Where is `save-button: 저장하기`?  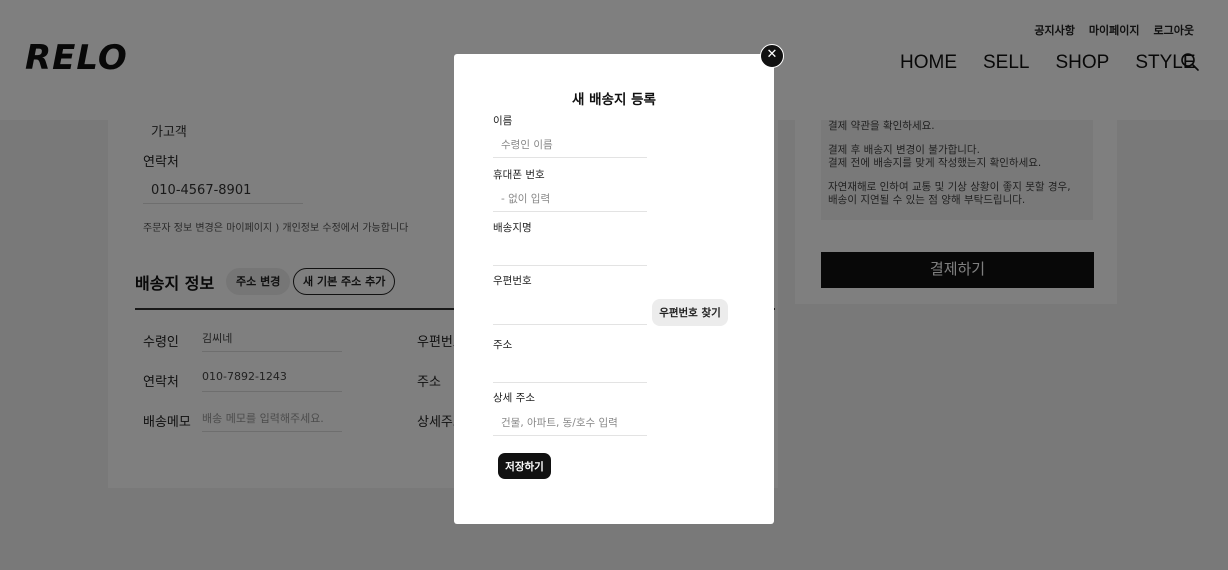
save-button: 저장하기 is located at coordinates (524, 466).